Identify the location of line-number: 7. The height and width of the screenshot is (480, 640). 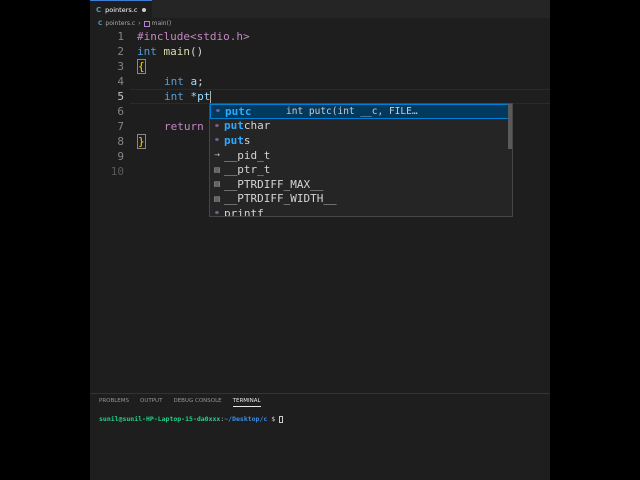
(120, 126).